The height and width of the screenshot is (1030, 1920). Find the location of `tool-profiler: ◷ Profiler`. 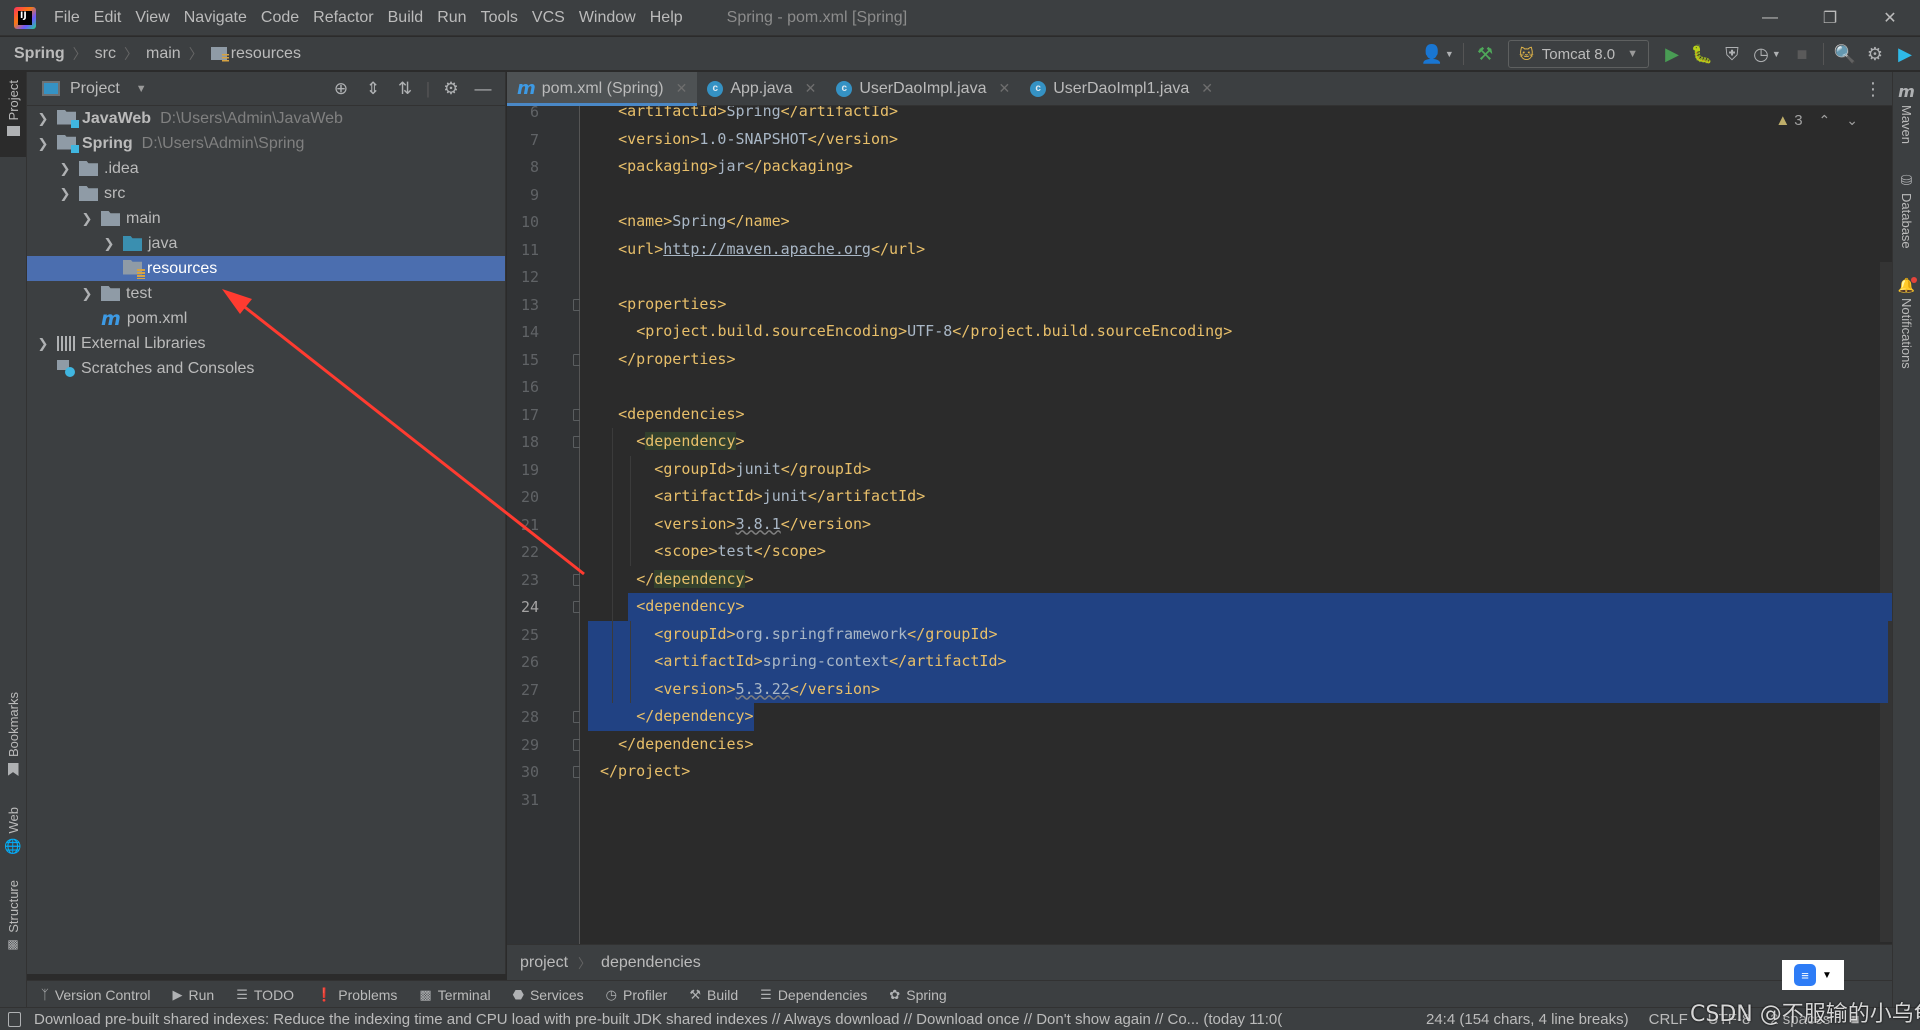

tool-profiler: ◷ Profiler is located at coordinates (637, 995).